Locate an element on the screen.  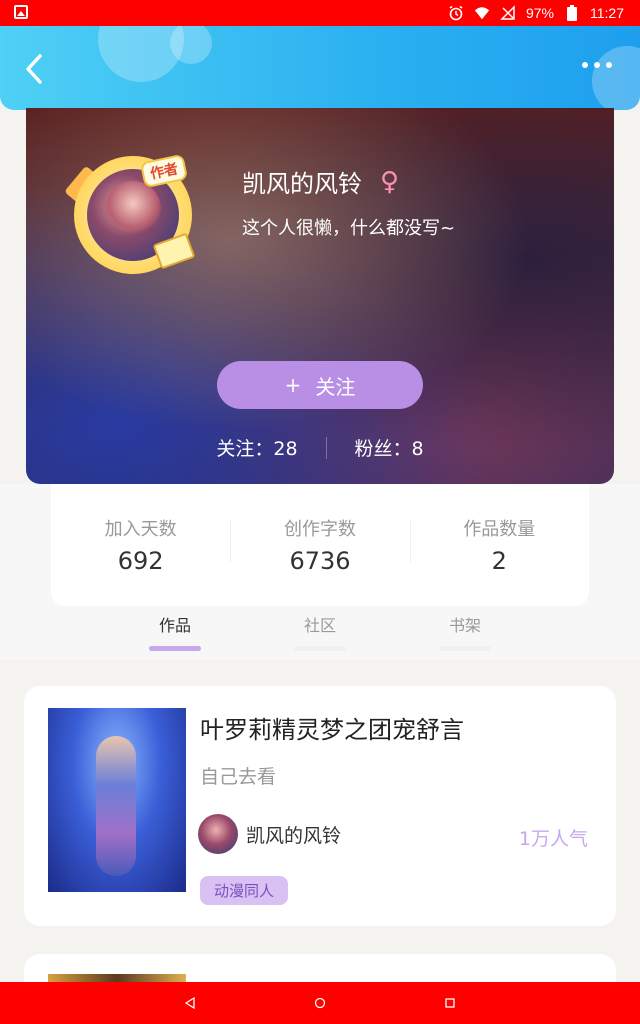
profile-tabs: 作品 社区 书架 is located at coordinates (320, 636).